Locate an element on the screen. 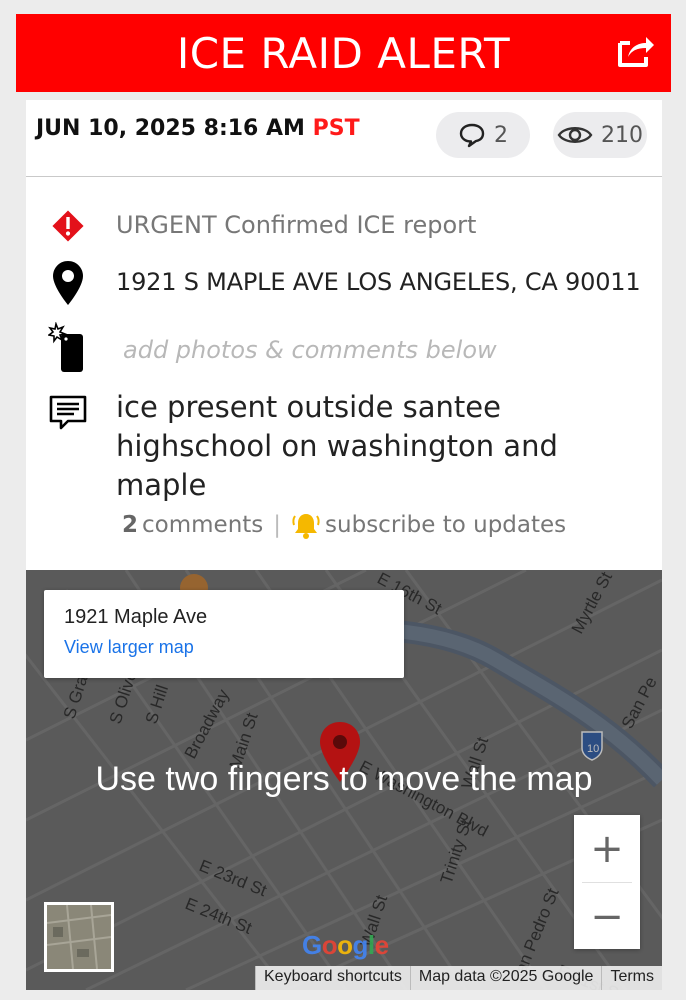 This screenshot has height=1000, width=686. place-name: 1921 Maple Ave is located at coordinates (136, 617).